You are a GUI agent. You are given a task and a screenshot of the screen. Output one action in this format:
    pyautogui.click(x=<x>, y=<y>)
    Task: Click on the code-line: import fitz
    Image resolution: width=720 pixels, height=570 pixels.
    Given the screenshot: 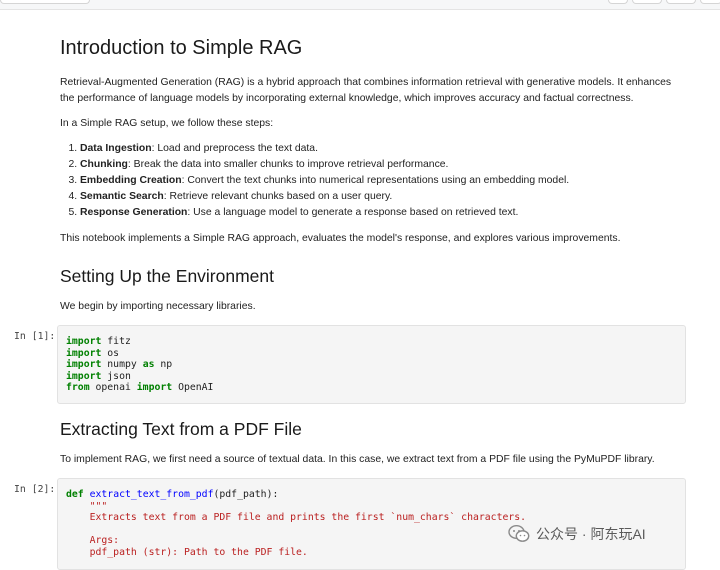 What is the action you would take?
    pyautogui.click(x=98, y=341)
    